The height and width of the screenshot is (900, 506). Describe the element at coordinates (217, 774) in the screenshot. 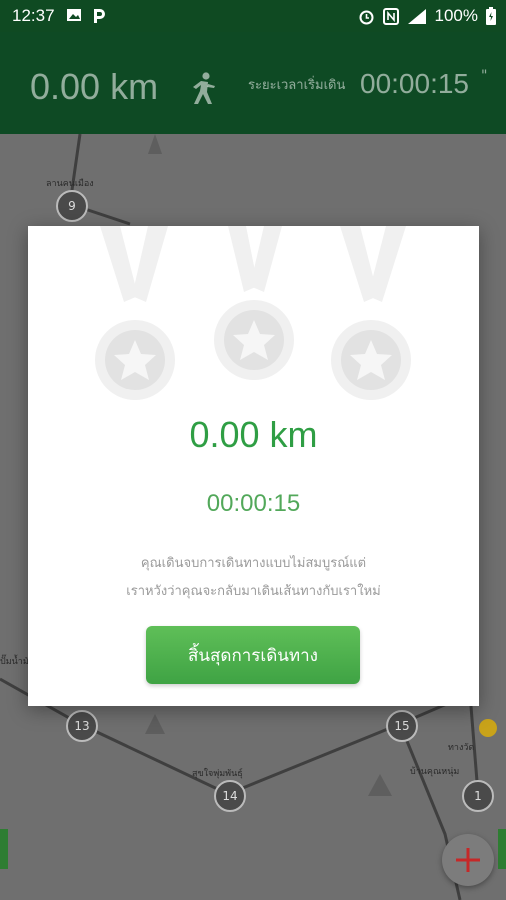

I see `map-label: สุขใจพุ่มพันธุ์` at that location.